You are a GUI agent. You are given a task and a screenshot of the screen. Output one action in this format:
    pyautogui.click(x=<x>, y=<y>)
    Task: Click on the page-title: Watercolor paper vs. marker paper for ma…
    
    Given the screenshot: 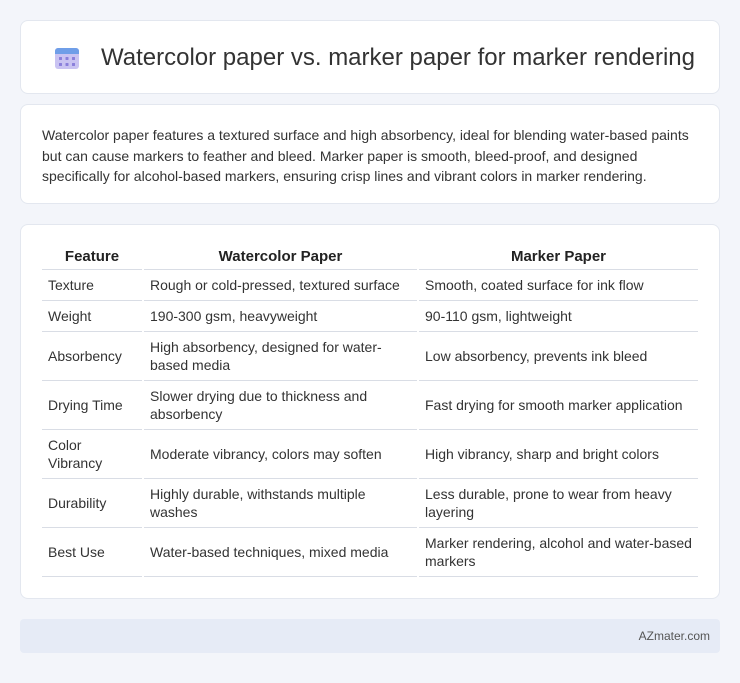 What is the action you would take?
    pyautogui.click(x=398, y=57)
    